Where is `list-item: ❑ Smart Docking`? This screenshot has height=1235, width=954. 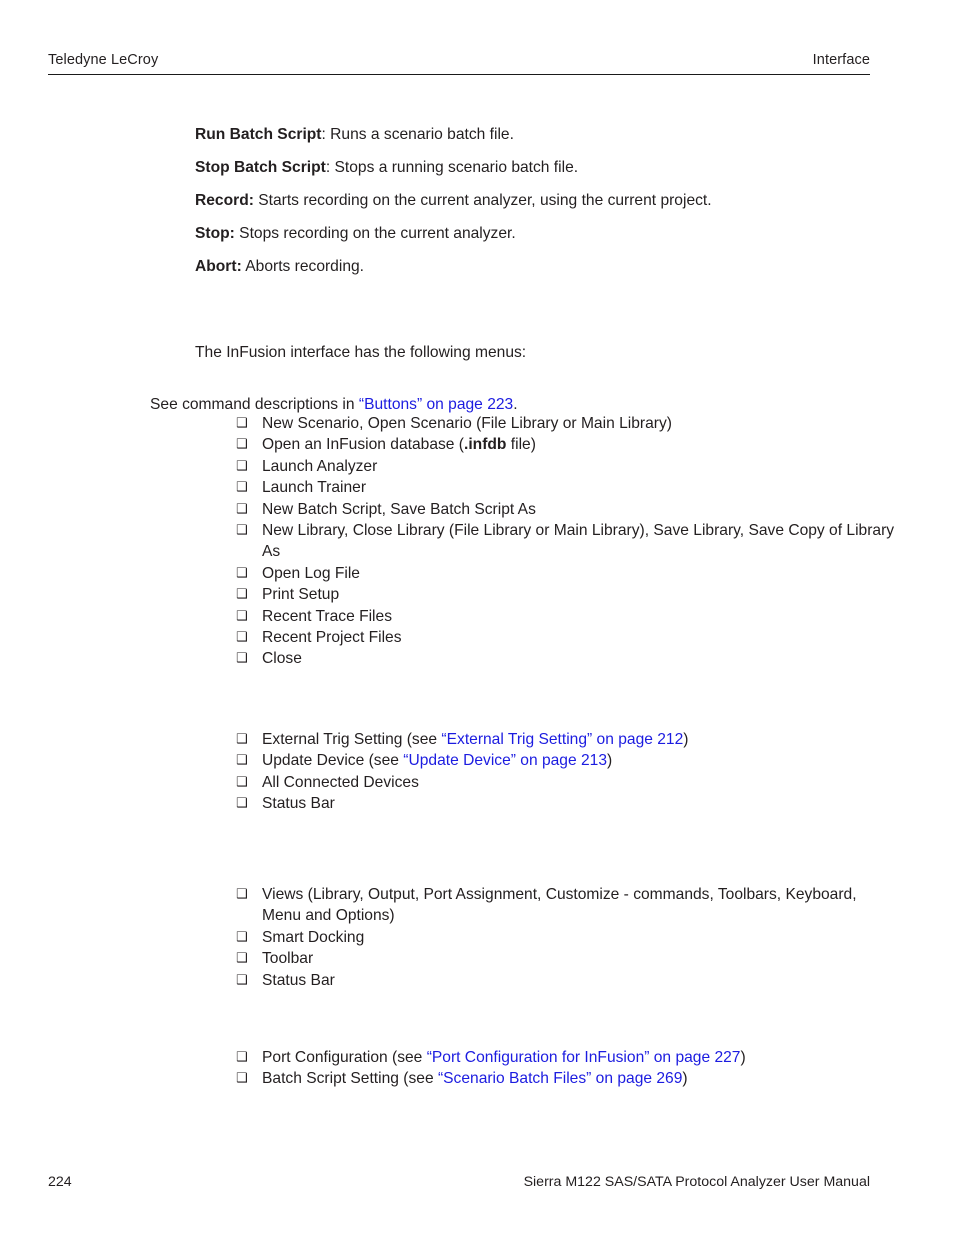
list-item: ❑ Smart Docking is located at coordinates (555, 937).